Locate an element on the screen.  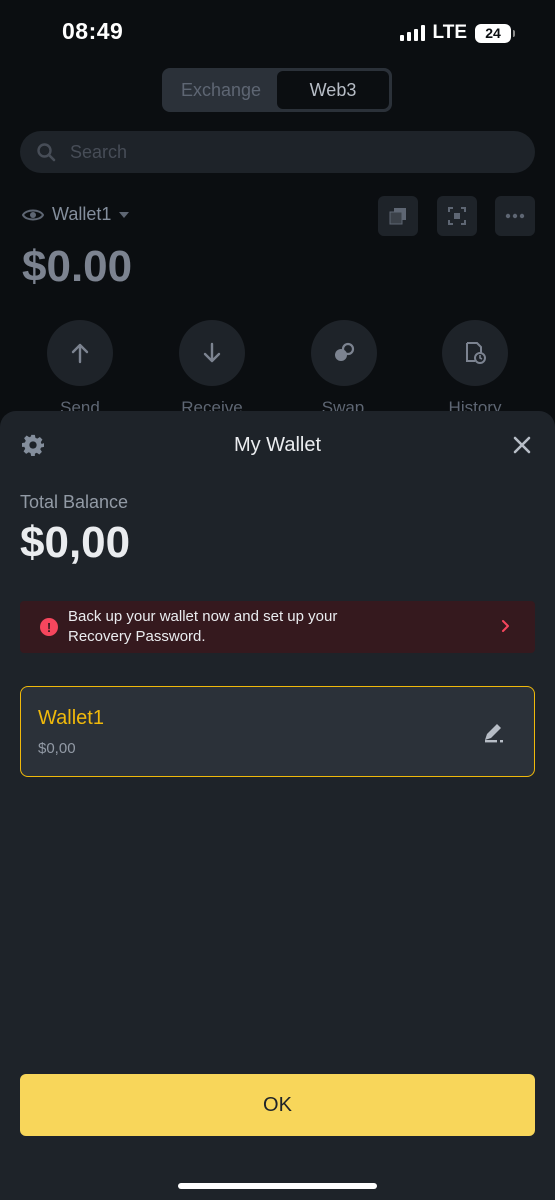
battery-level: 24 is located at coordinates (493, 33).